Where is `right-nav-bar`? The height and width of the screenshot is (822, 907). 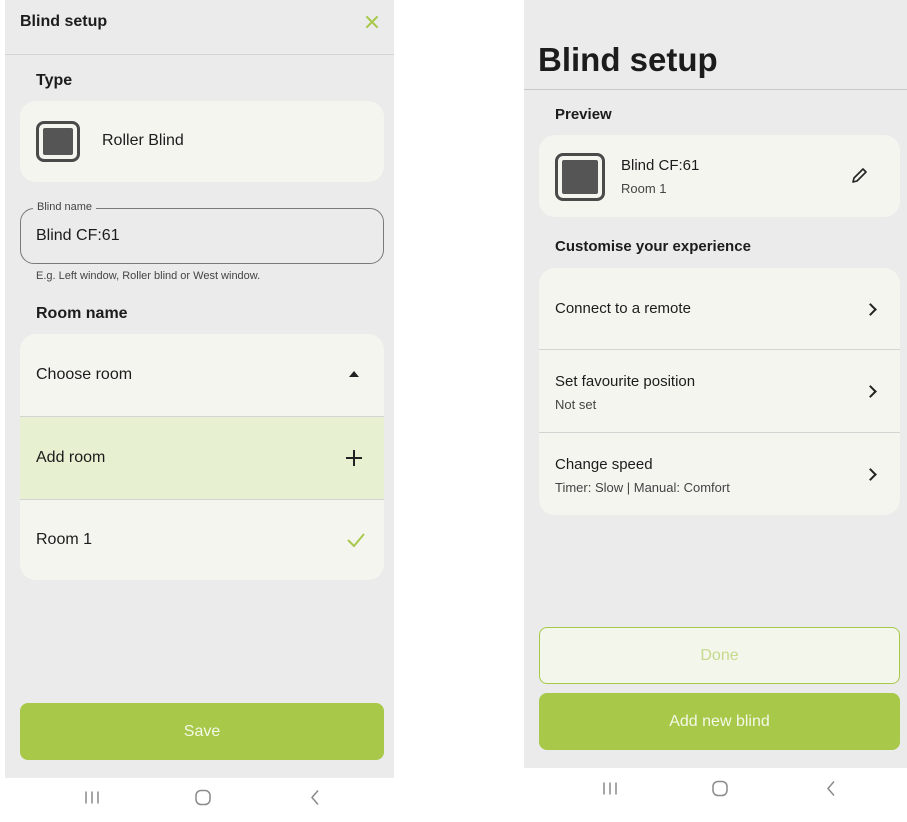 right-nav-bar is located at coordinates (715, 791).